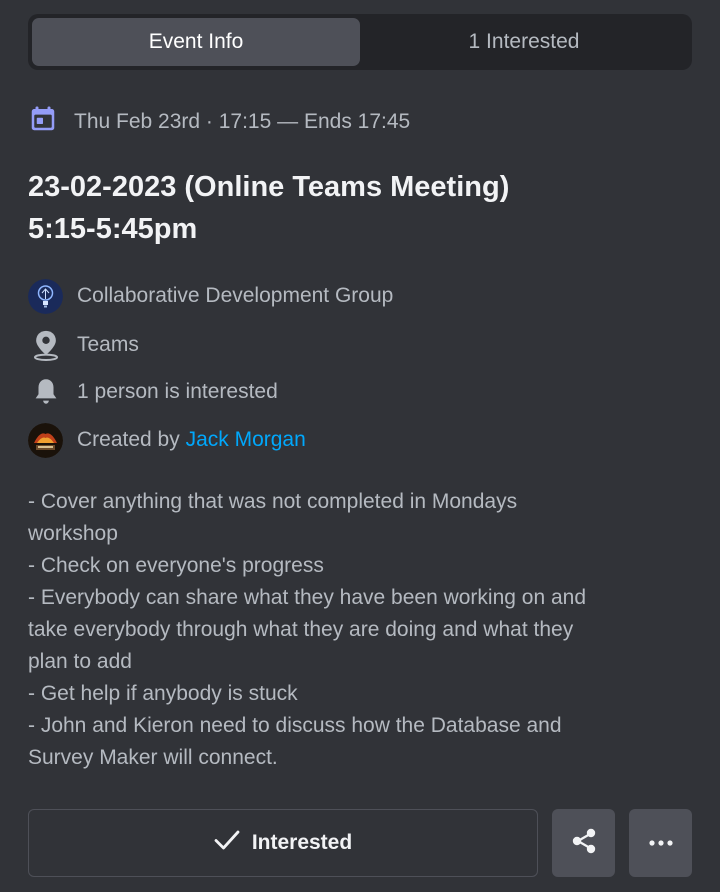  What do you see at coordinates (153, 757) in the screenshot?
I see `description-line: Survey Maker will connect.` at bounding box center [153, 757].